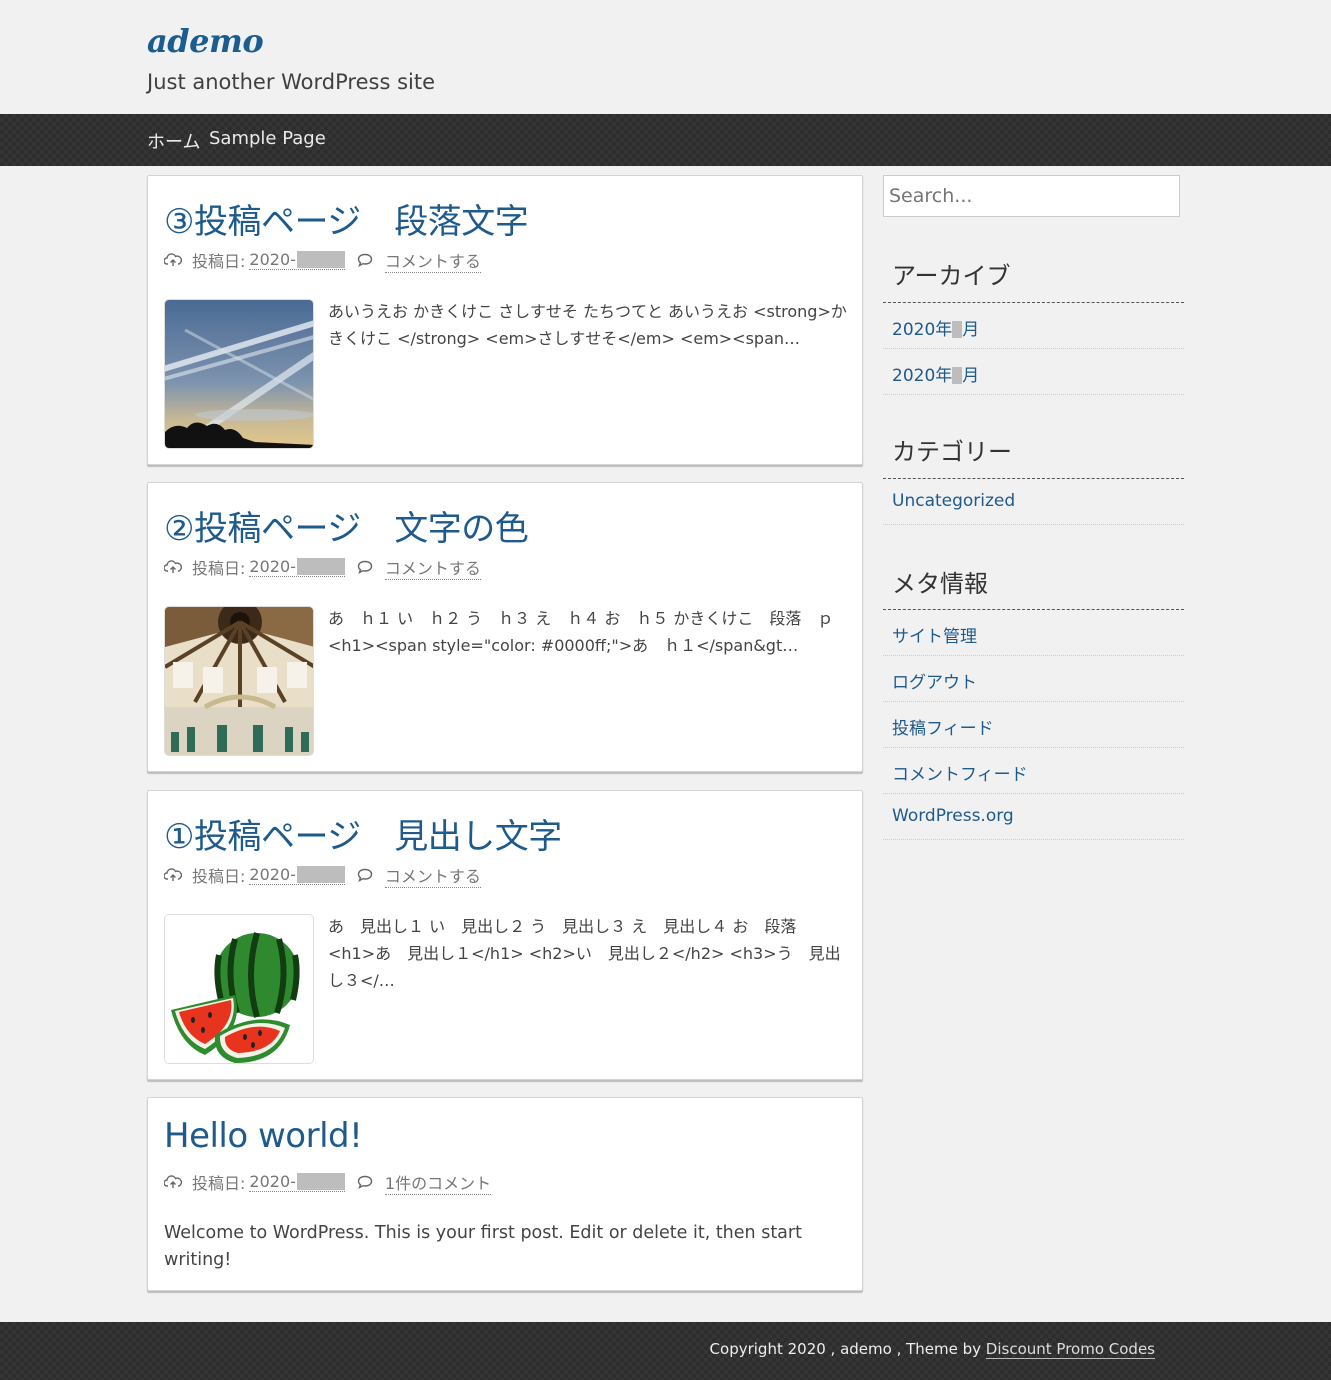  Describe the element at coordinates (263, 1136) in the screenshot. I see `post-title: Hello world!` at that location.